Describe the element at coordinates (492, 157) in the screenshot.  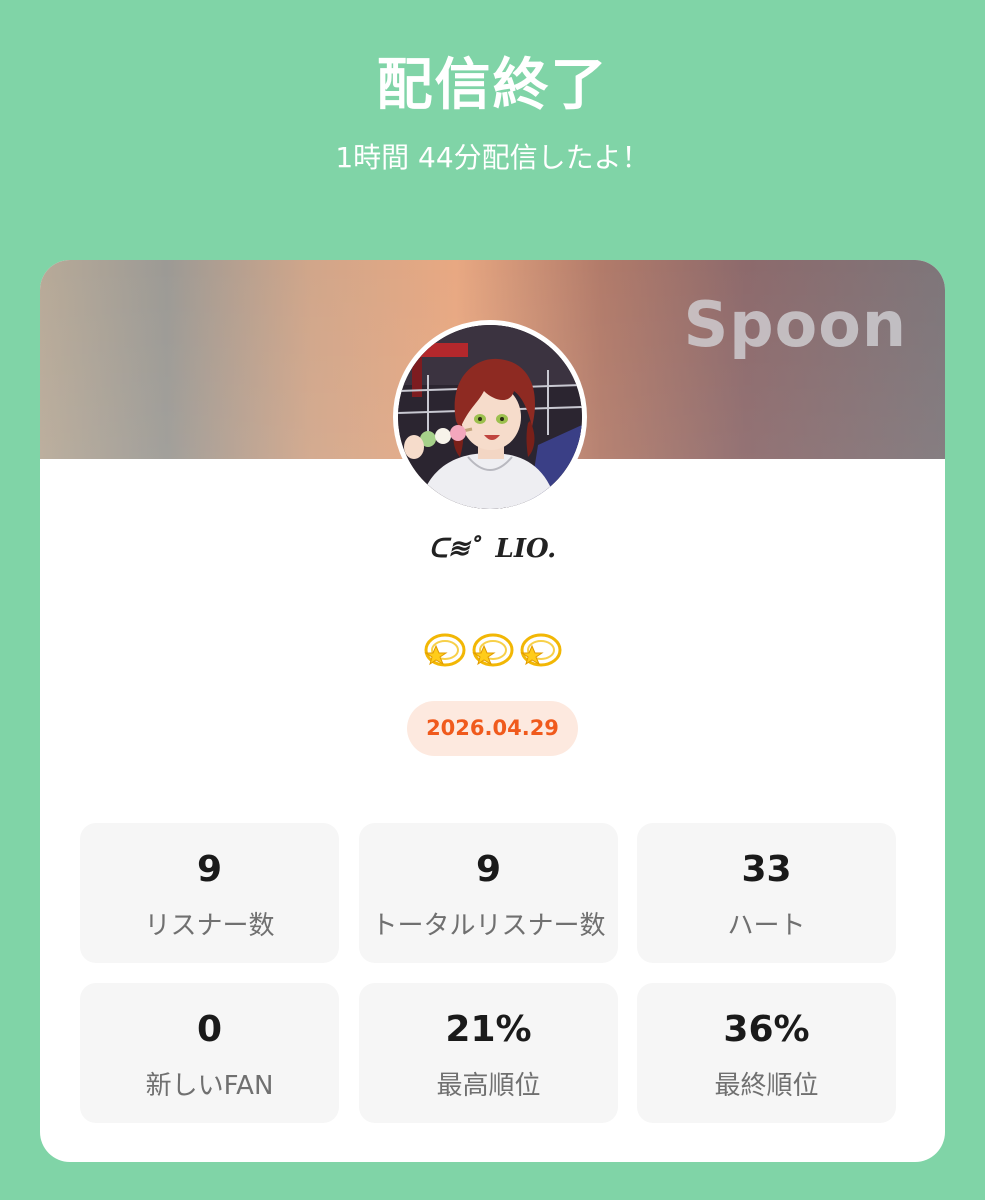
I see `broadcast-duration-text: 1時間 44分配信したよ！` at that location.